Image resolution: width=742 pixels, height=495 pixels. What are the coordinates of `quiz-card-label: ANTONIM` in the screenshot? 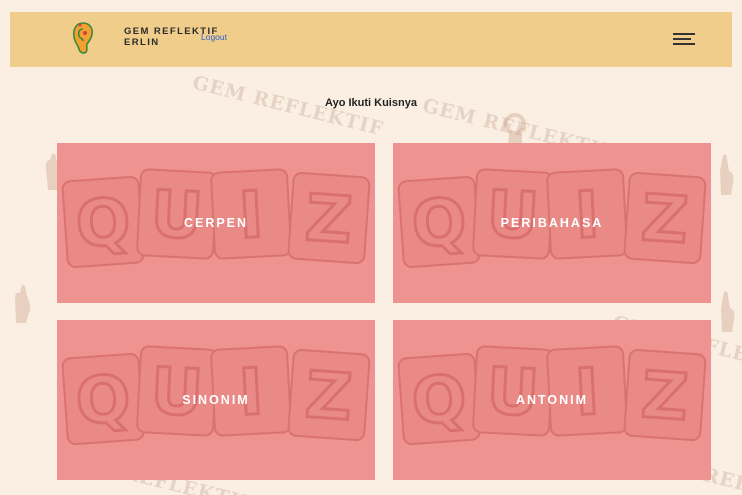 It's located at (552, 400).